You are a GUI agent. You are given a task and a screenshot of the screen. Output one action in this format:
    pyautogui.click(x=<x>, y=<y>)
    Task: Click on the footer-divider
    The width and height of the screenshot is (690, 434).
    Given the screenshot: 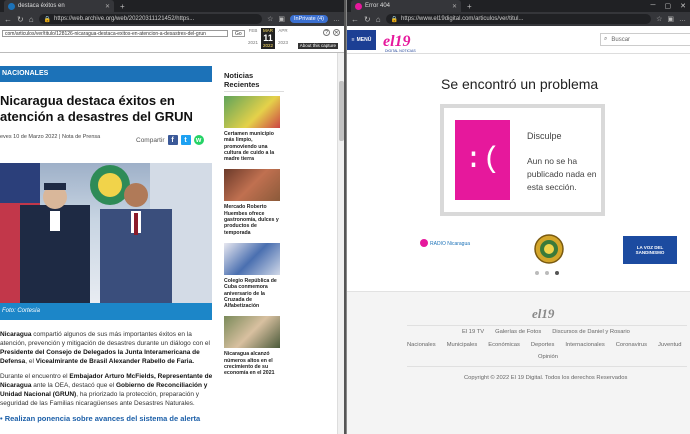 What is the action you would take?
    pyautogui.click(x=547, y=325)
    